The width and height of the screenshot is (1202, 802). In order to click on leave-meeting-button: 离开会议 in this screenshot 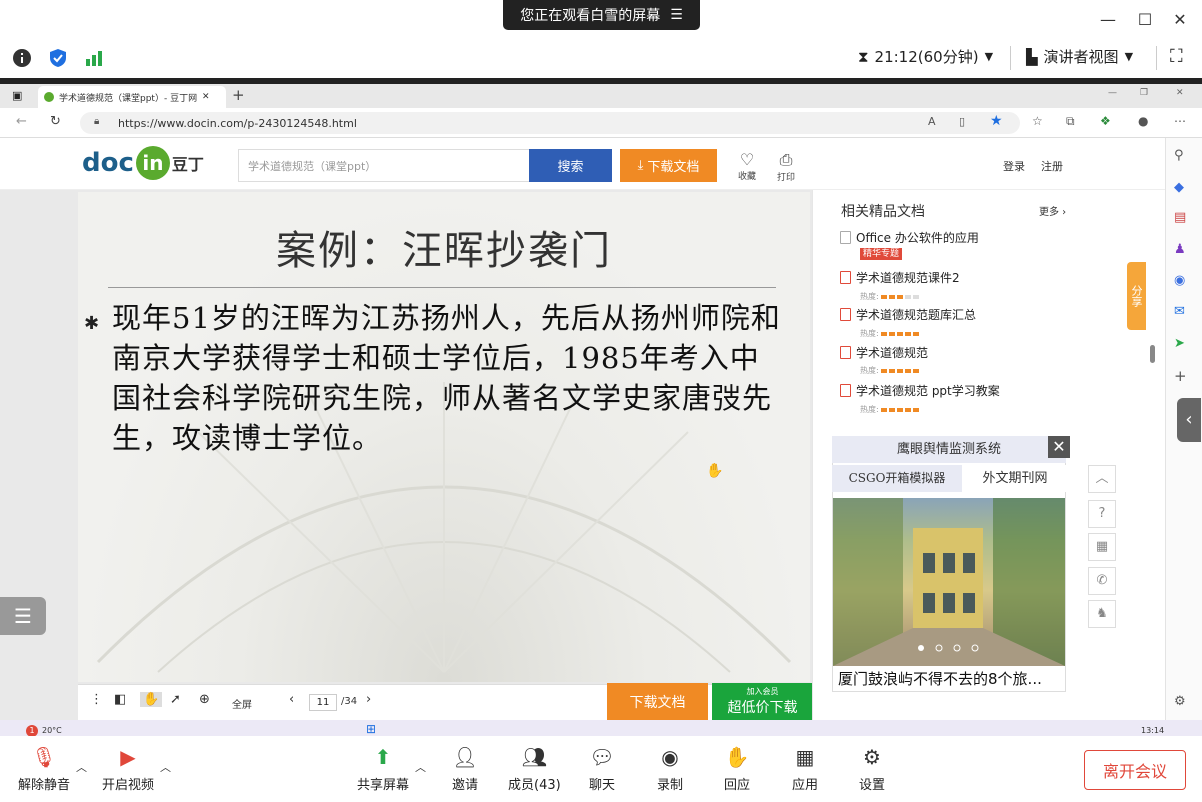, I will do `click(1135, 770)`.